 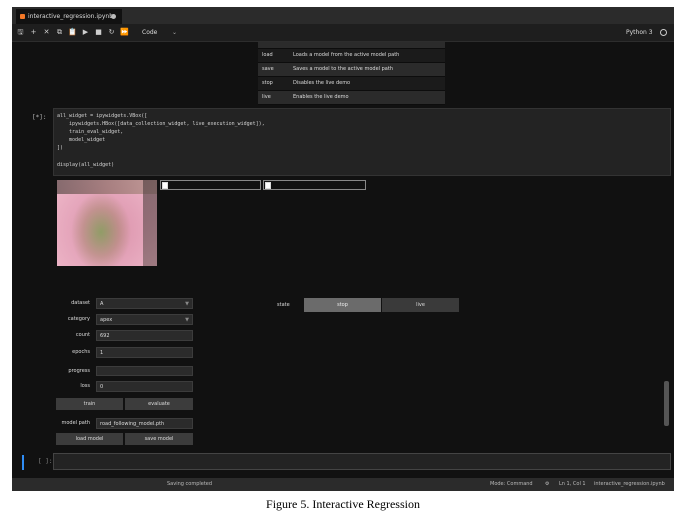 I want to click on cell-type-select: Code ⌄, so click(x=159, y=32).